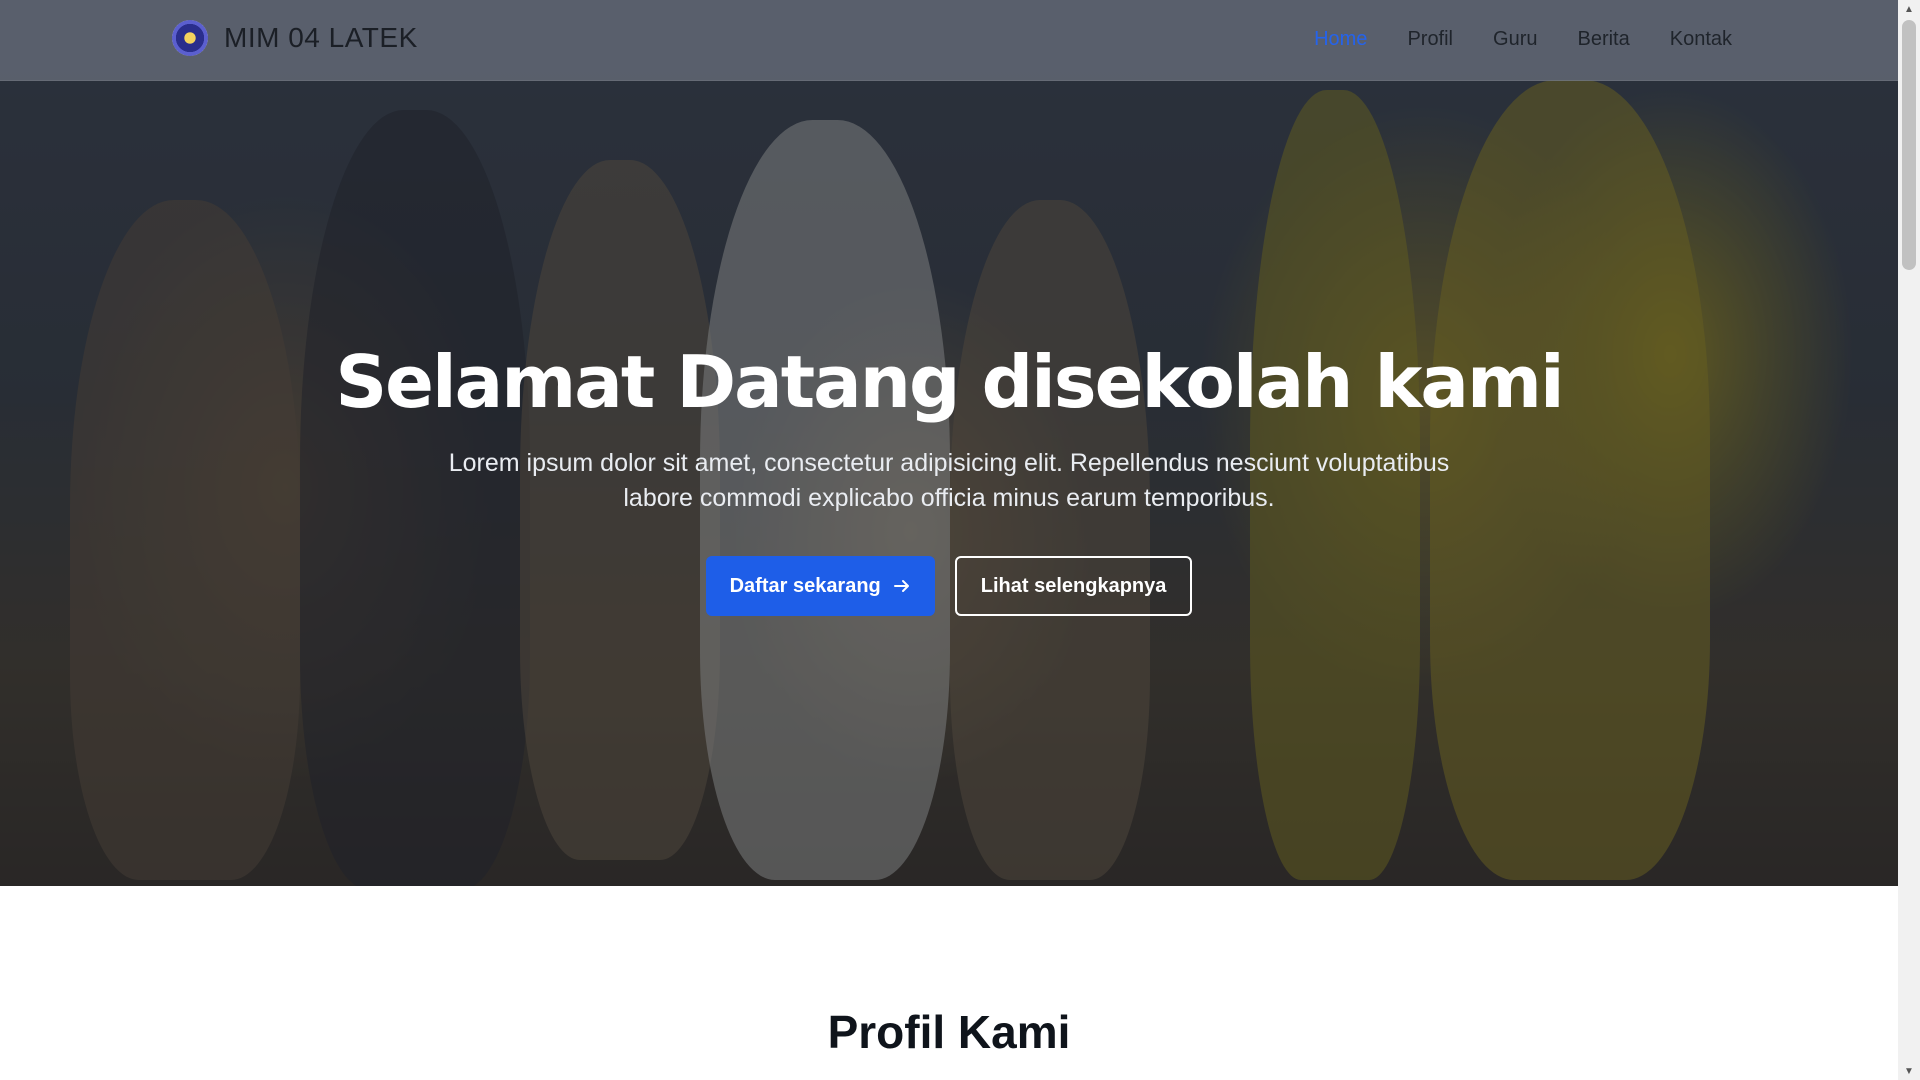  I want to click on brand-link: MIM 04 LATEK, so click(295, 38).